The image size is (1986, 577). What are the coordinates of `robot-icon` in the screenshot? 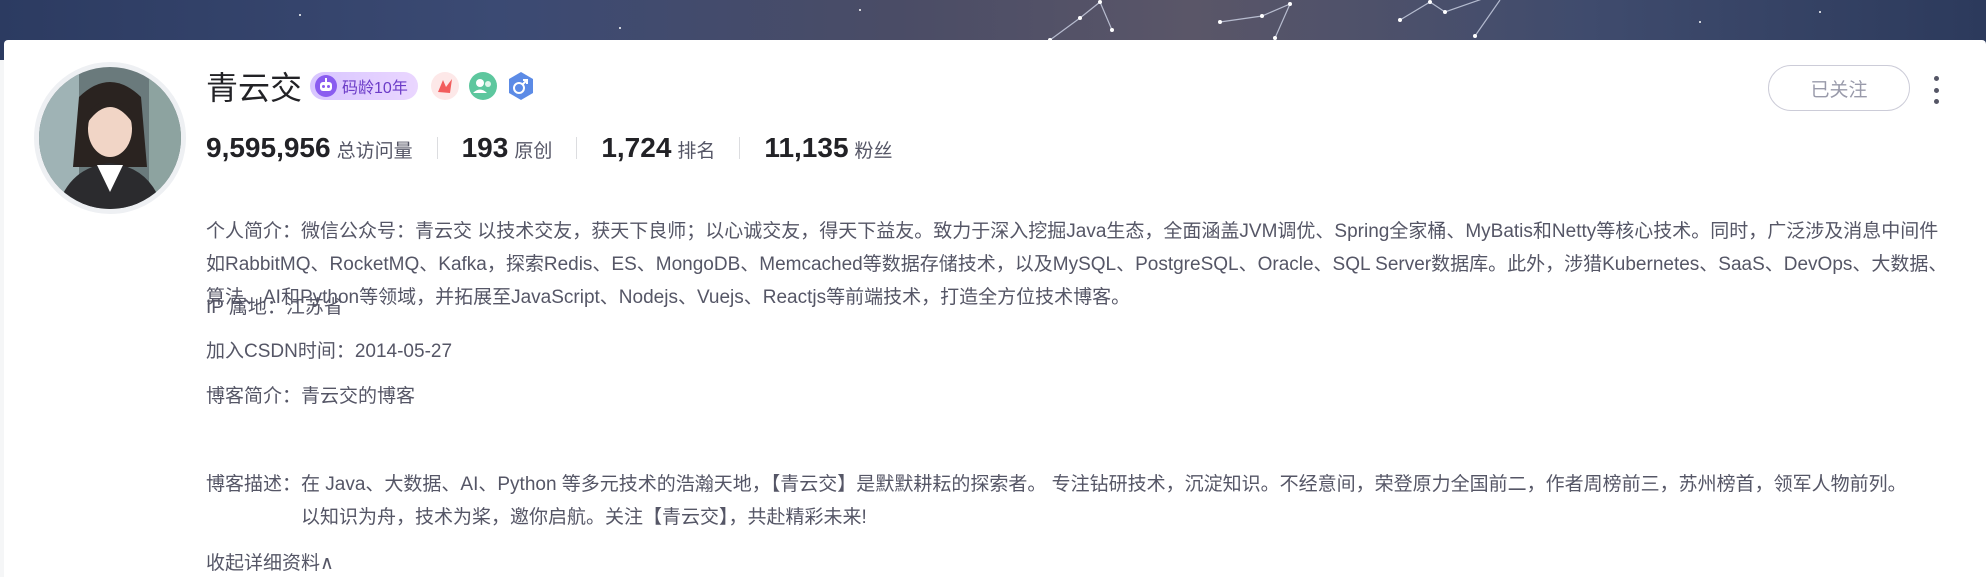 It's located at (326, 86).